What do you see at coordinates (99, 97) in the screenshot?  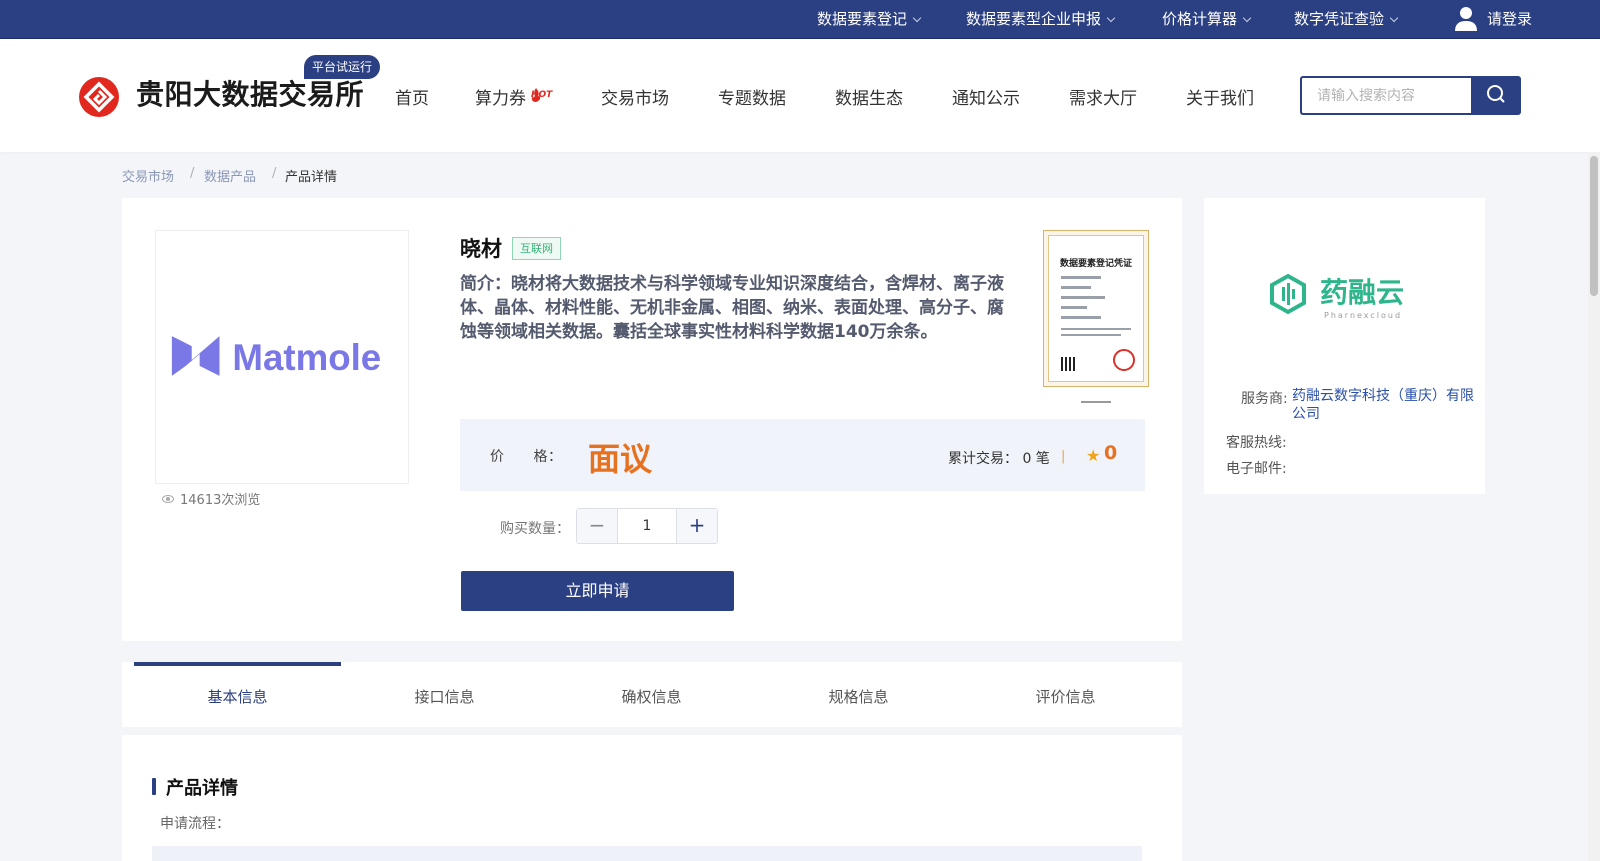 I see `exchange-logo-icon` at bounding box center [99, 97].